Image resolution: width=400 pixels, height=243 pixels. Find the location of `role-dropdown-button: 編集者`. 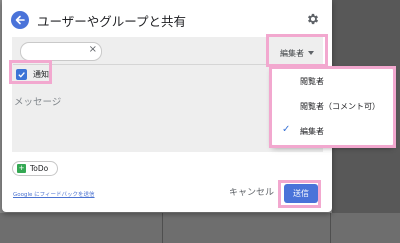

role-dropdown-button: 編集者 is located at coordinates (297, 53).